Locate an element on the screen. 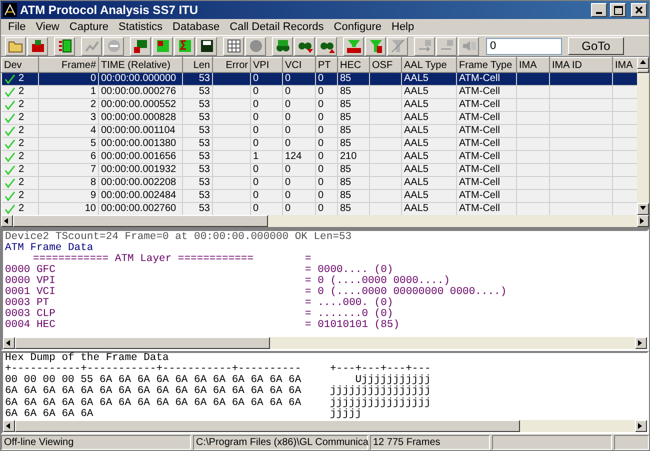 This screenshot has width=650, height=451. menu-item: View is located at coordinates (47, 27).